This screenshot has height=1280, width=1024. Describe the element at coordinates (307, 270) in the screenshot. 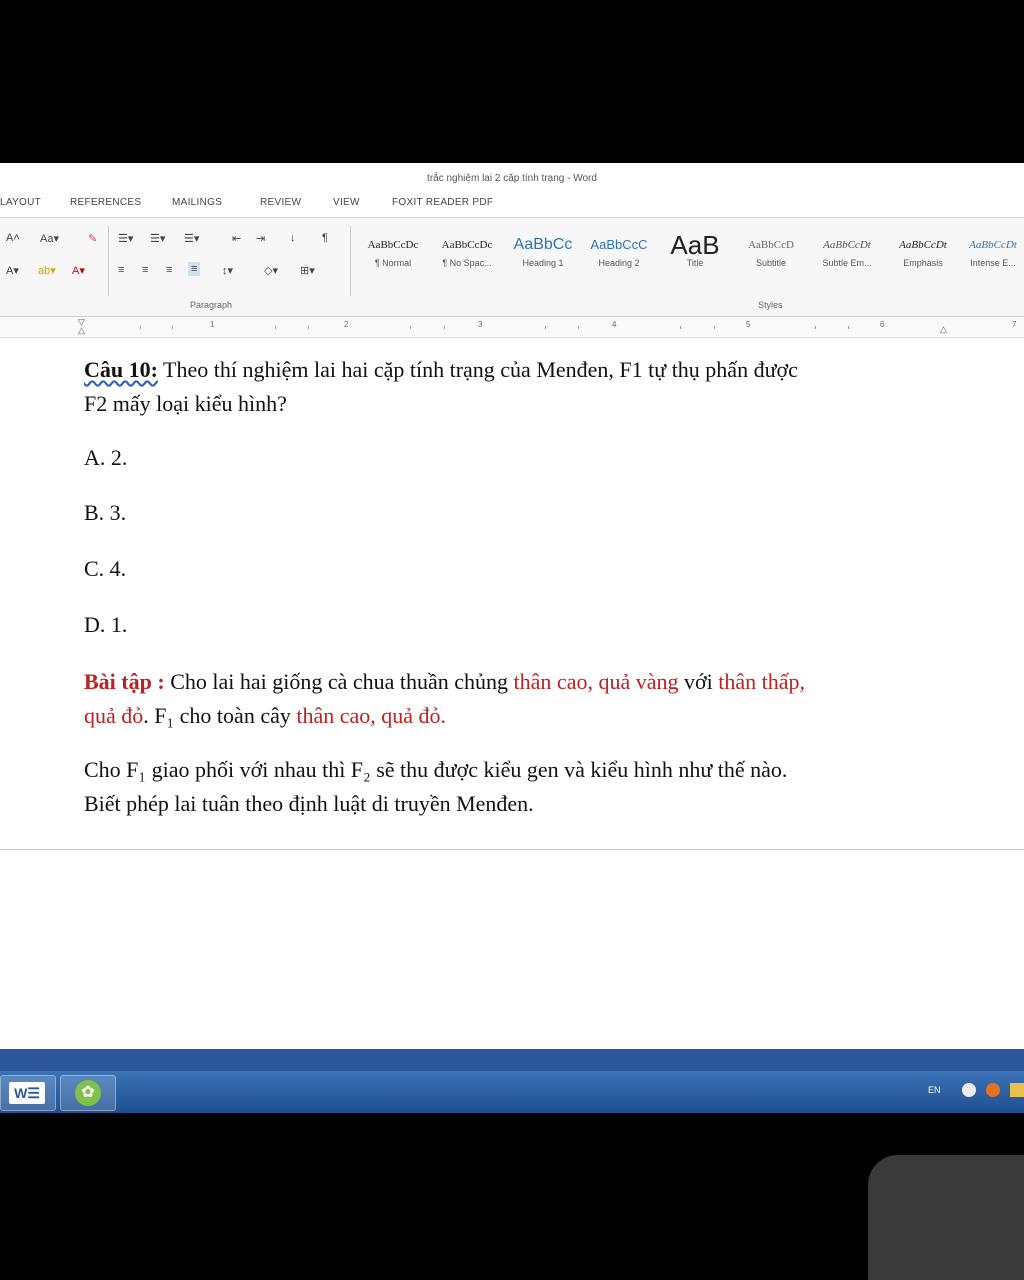

I see `borders-icon: ⊞▾` at that location.